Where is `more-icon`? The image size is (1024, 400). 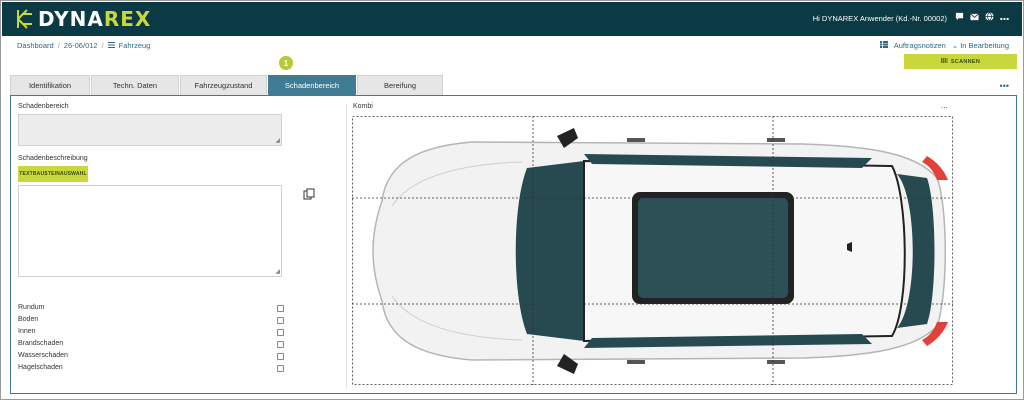
more-icon is located at coordinates (1004, 19).